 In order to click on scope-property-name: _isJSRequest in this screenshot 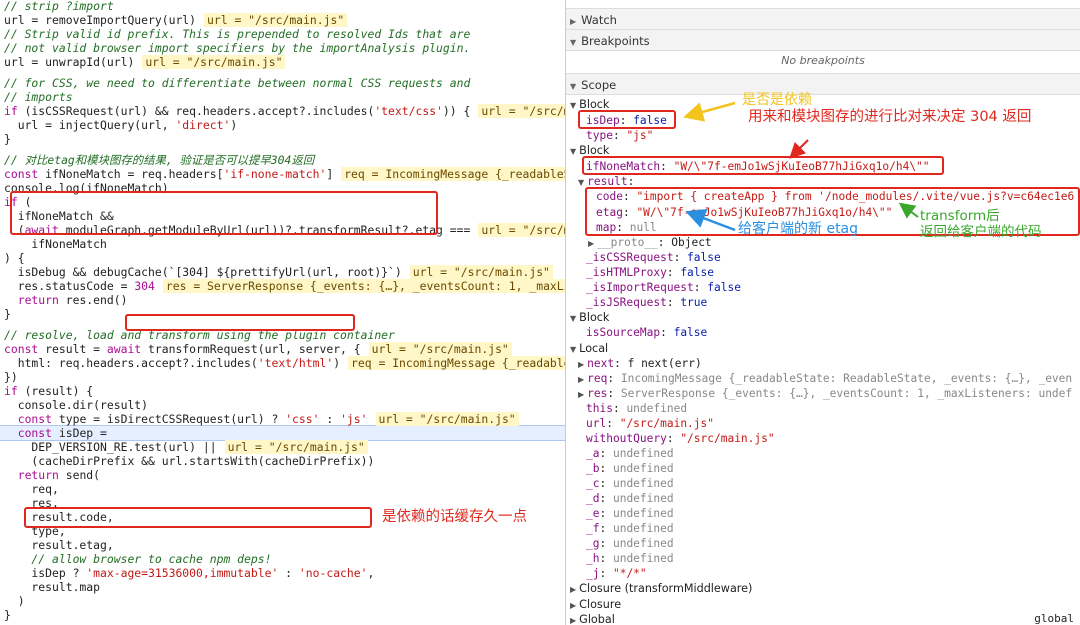, I will do `click(626, 302)`.